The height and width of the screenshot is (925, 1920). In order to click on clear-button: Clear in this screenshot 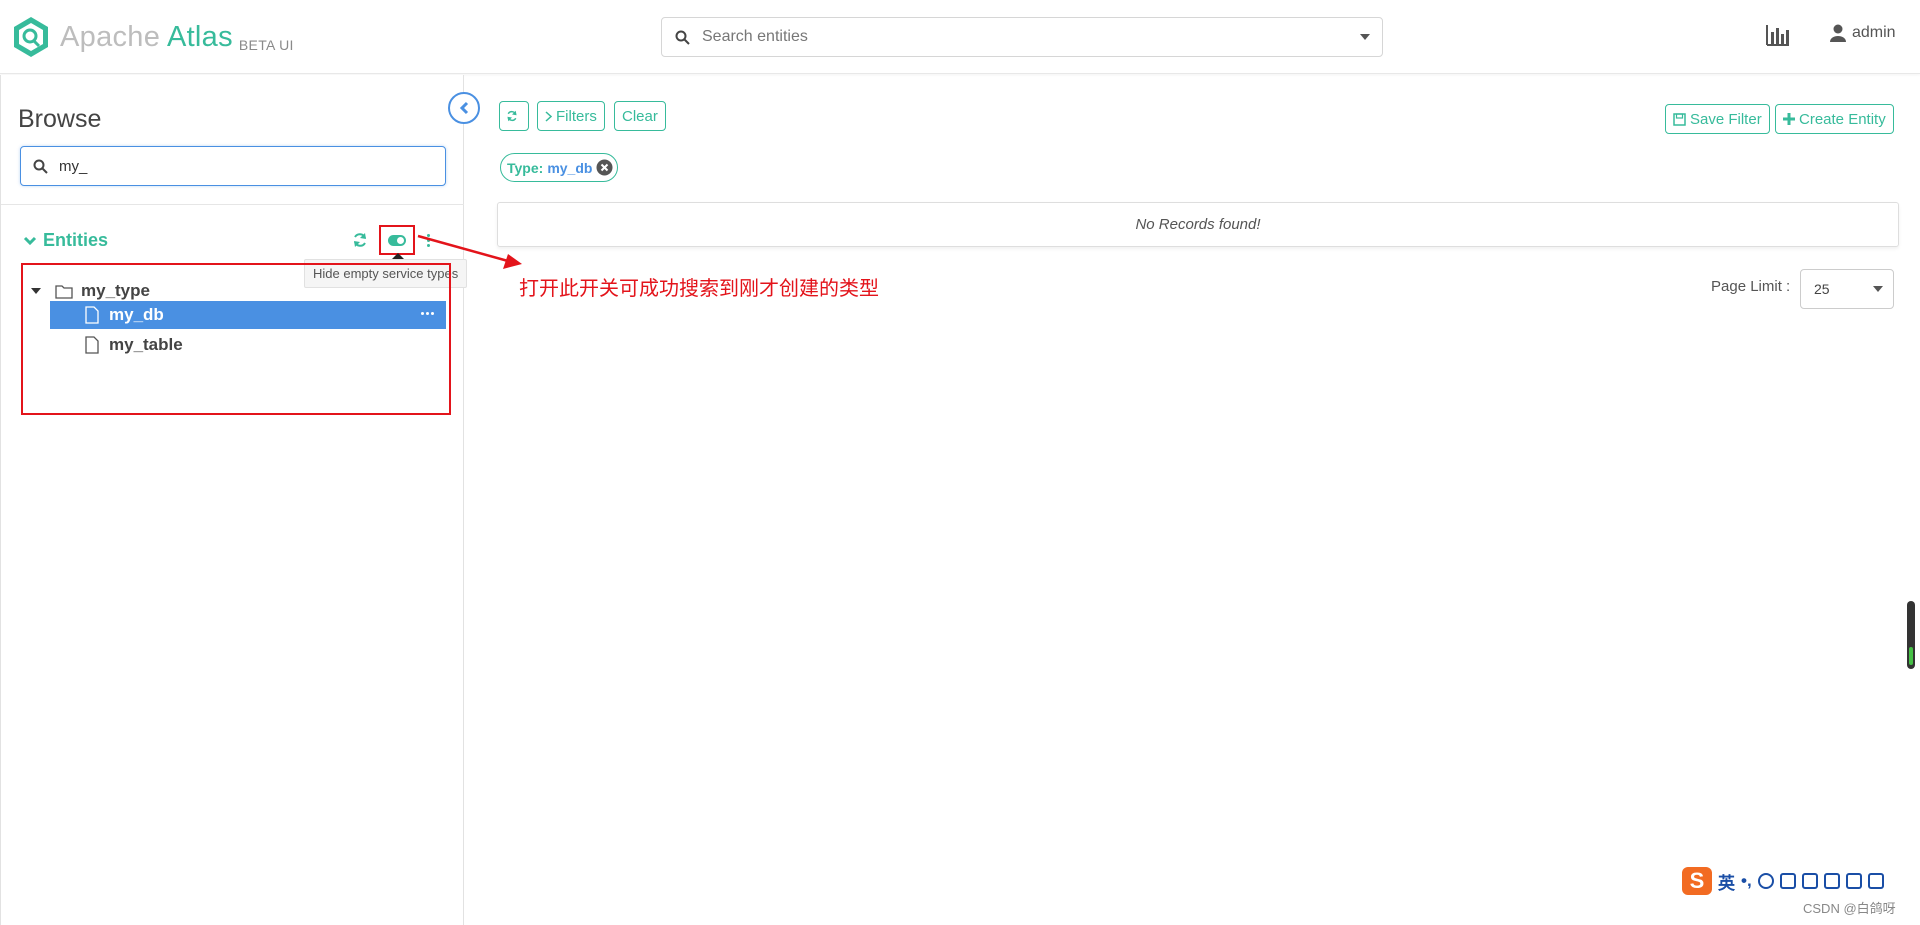, I will do `click(640, 116)`.